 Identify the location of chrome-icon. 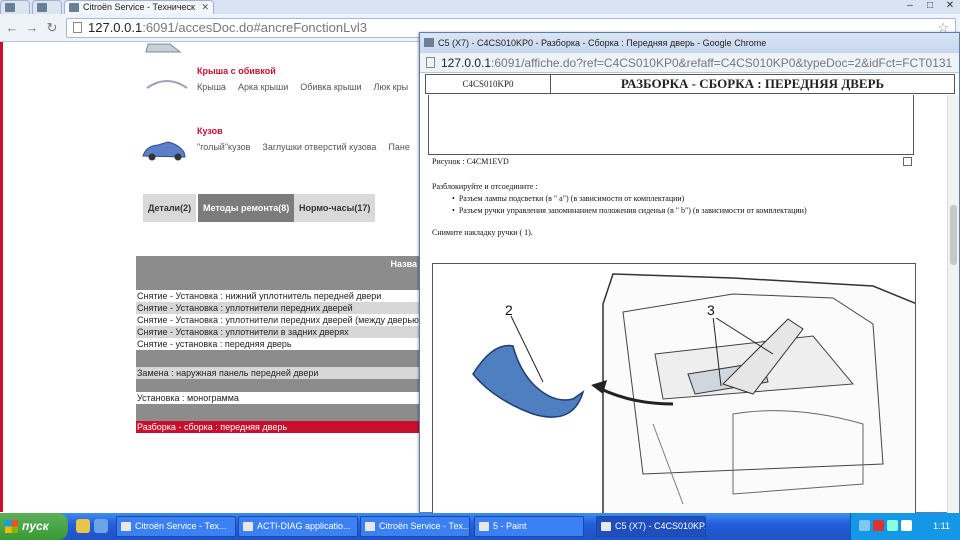
(370, 526).